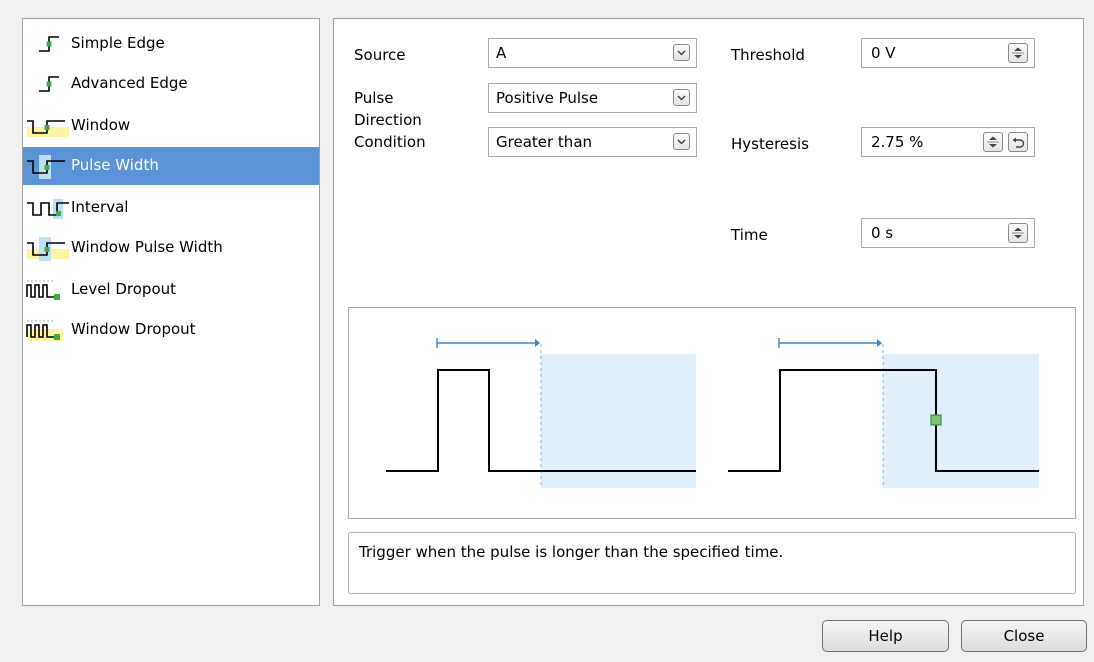 This screenshot has width=1094, height=662. What do you see at coordinates (948, 142) in the screenshot?
I see `hysteresis-spinbox: 2.75 %` at bounding box center [948, 142].